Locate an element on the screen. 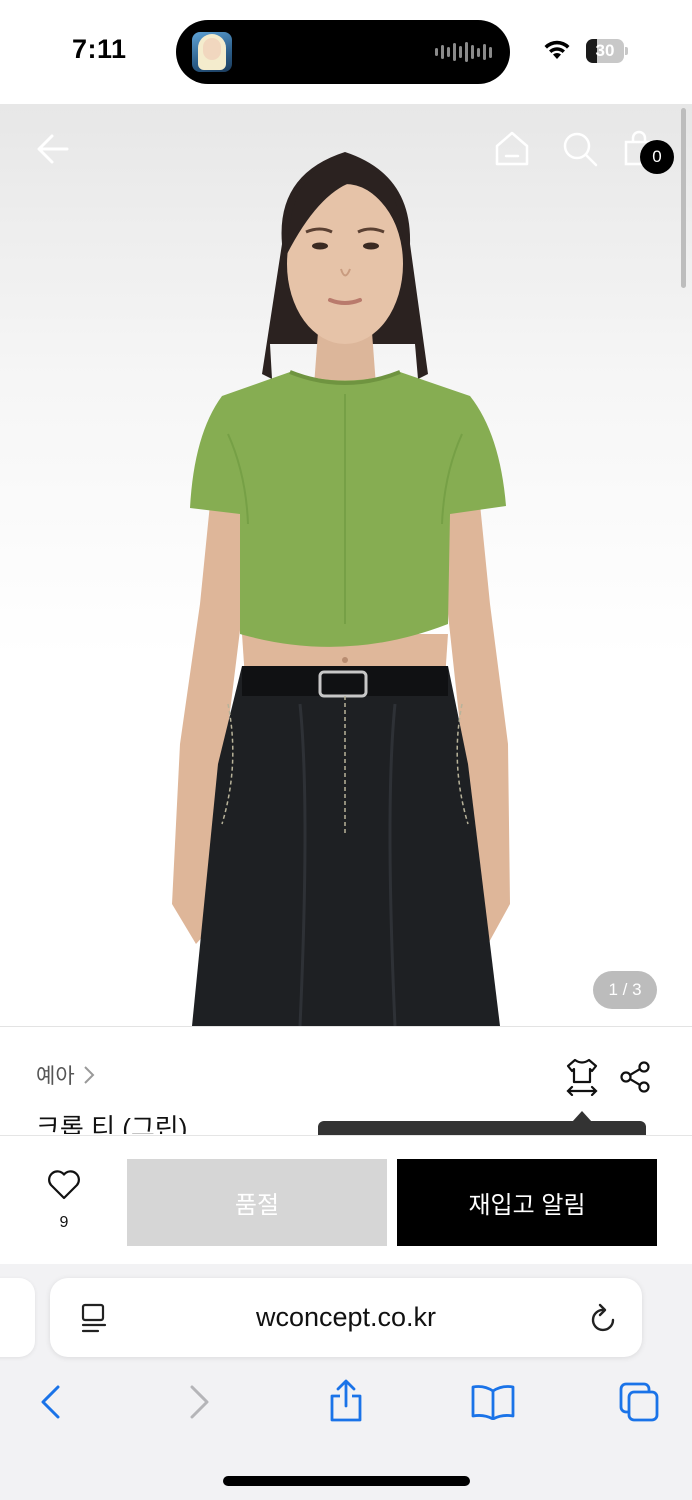 The height and width of the screenshot is (1500, 692). audio-waveform-icon is located at coordinates (463, 52).